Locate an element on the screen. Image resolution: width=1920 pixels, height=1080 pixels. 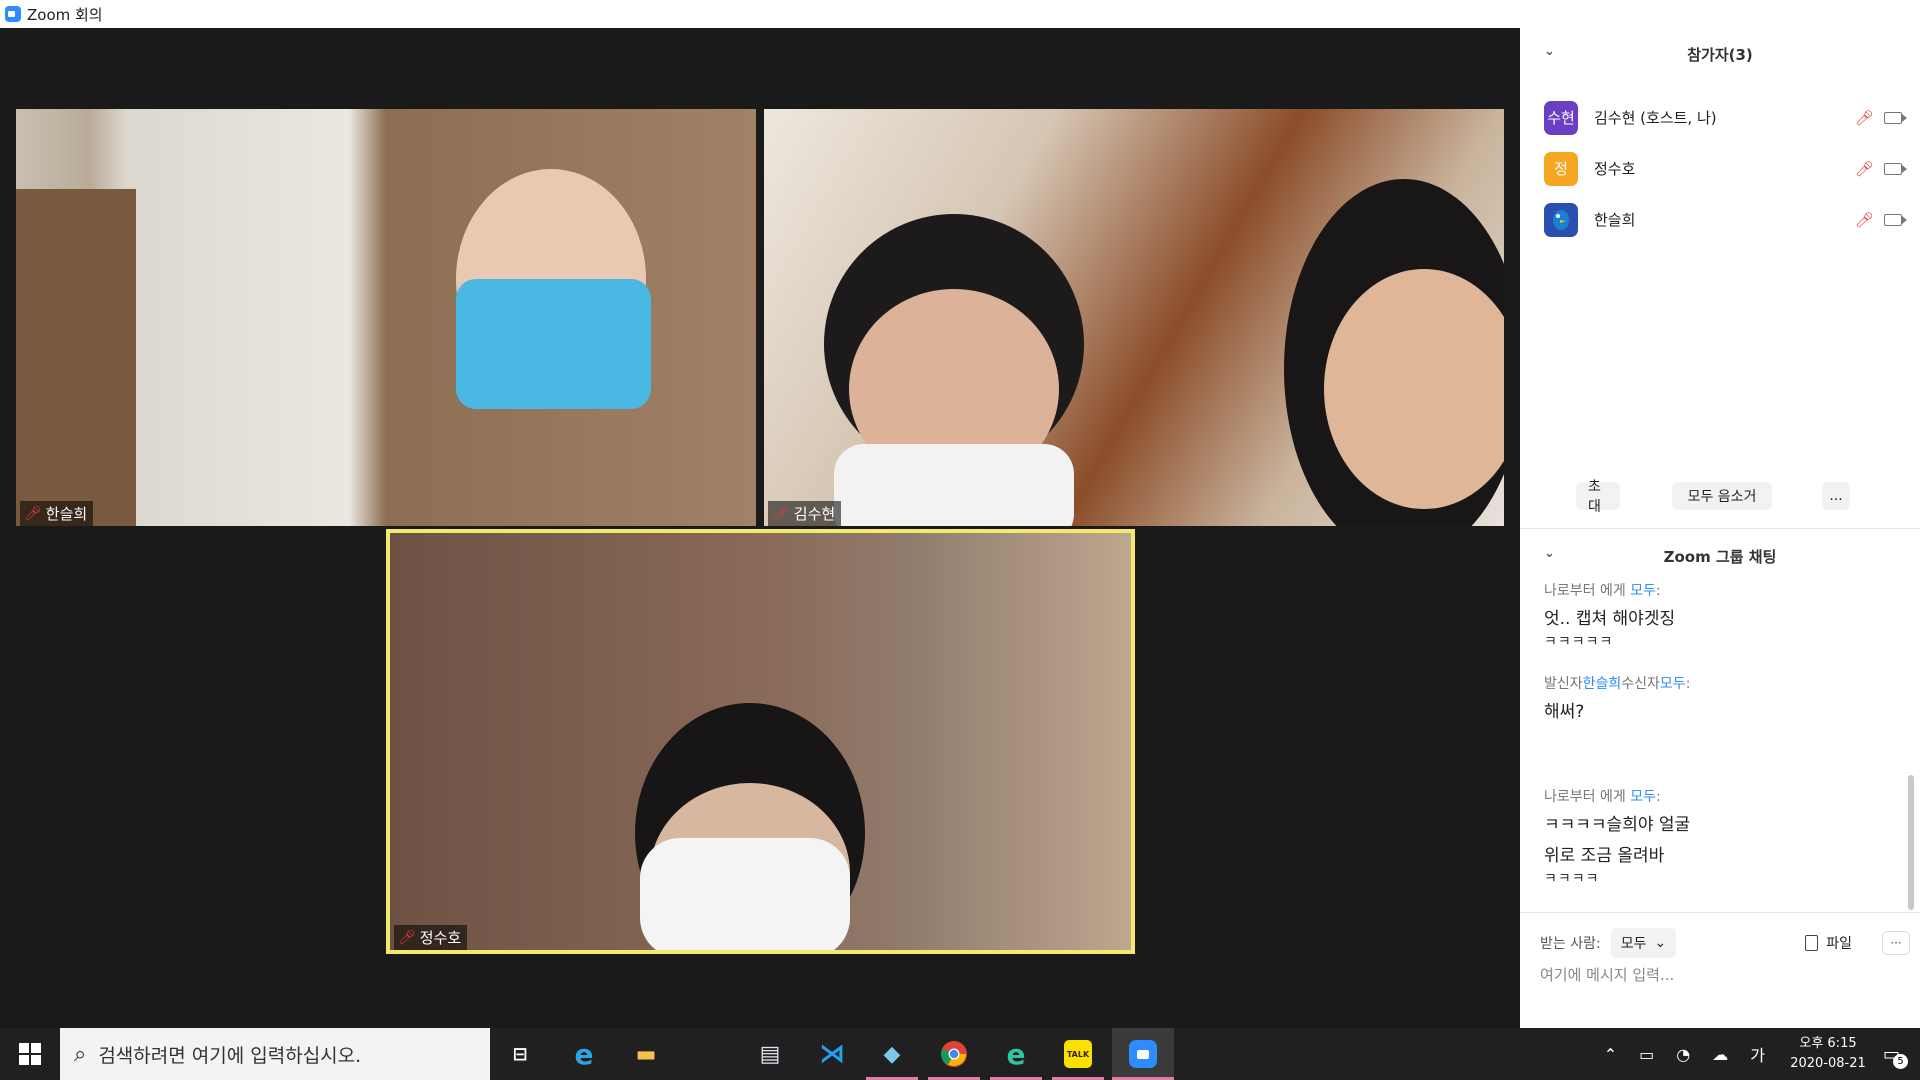
system-tray: ⌃ ▭ ◔ ☁ 가 오후 6:15 2020-08-21 ▭ 5 is located at coordinates (1751, 1054).